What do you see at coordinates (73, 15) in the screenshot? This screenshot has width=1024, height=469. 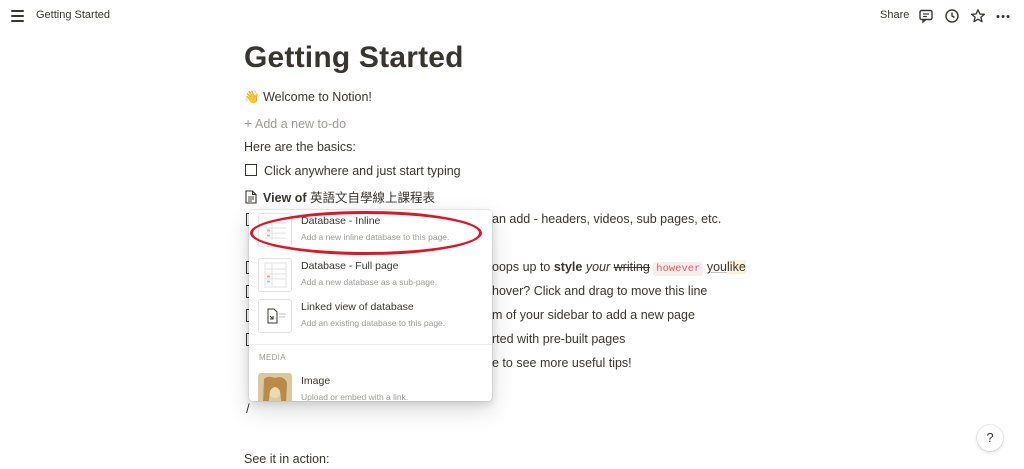 I see `breadcrumb: Getting Started` at bounding box center [73, 15].